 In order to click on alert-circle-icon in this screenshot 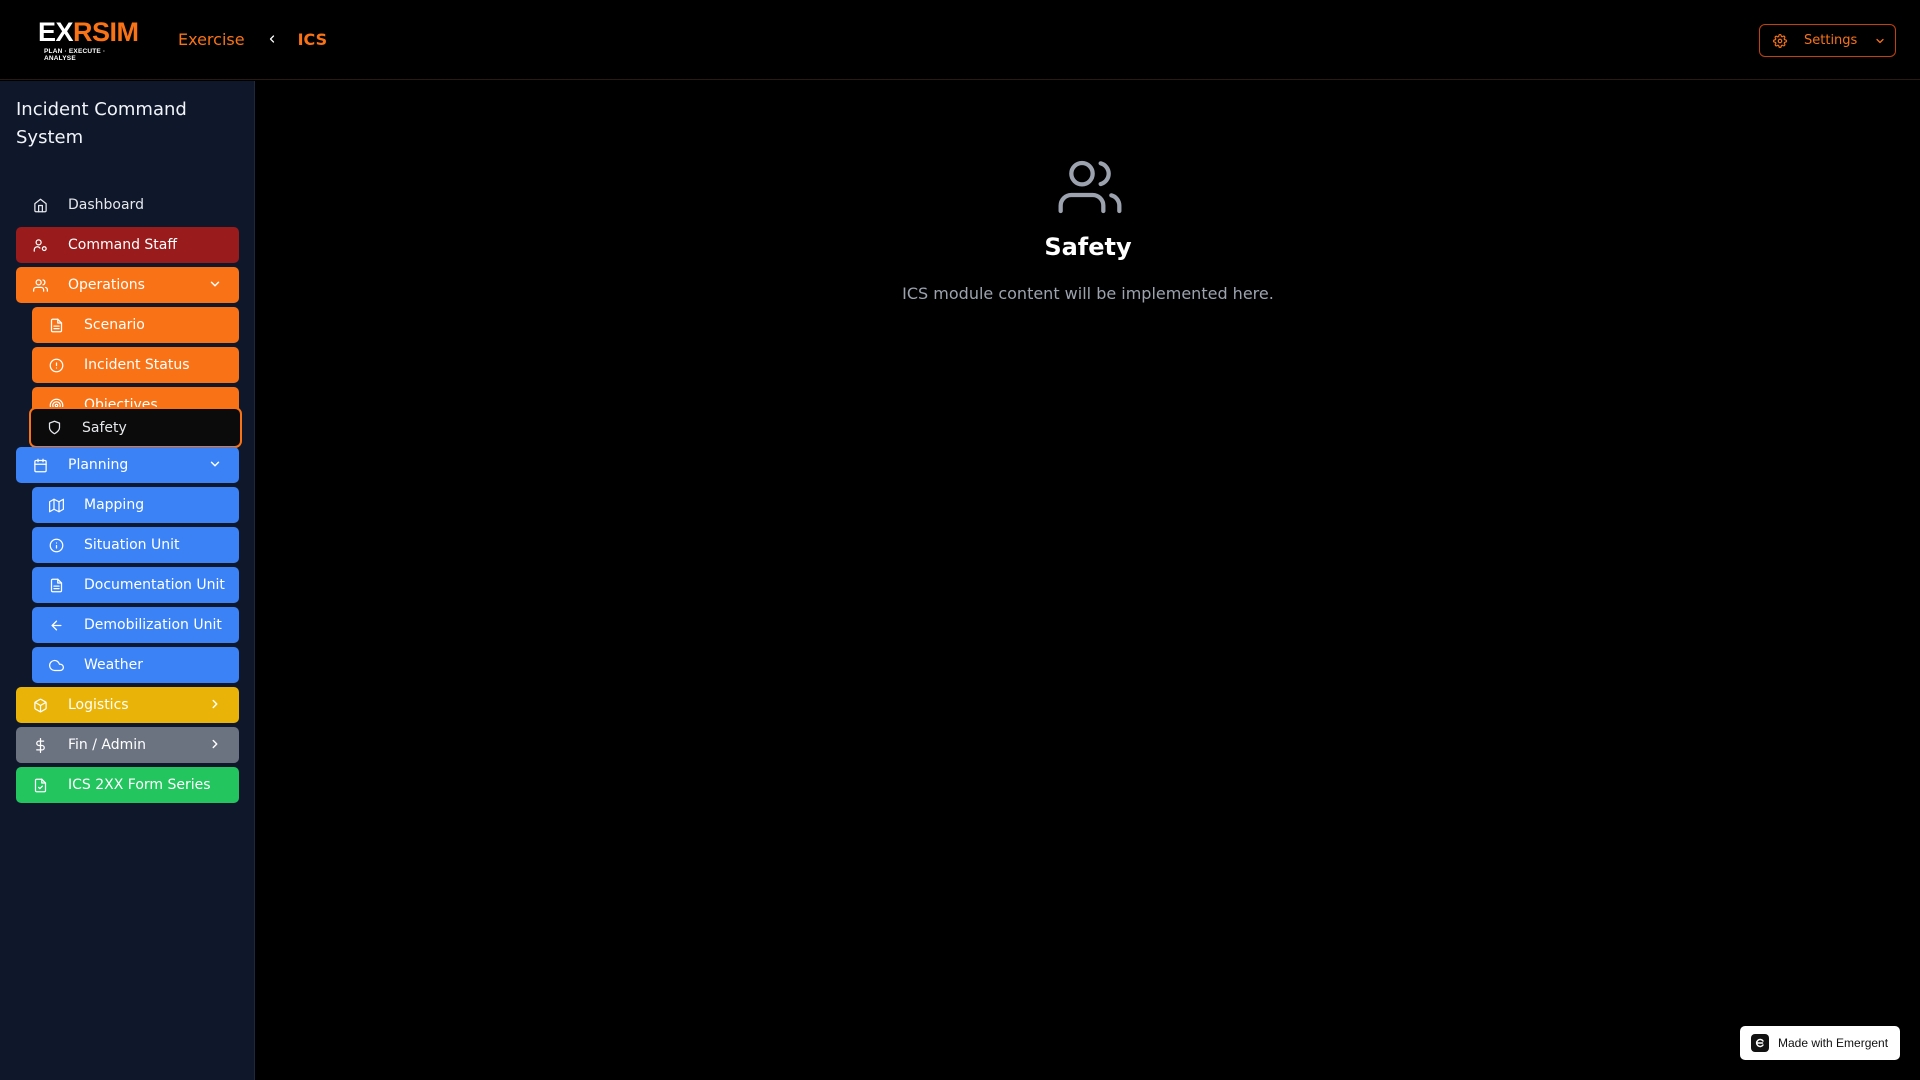, I will do `click(56, 365)`.